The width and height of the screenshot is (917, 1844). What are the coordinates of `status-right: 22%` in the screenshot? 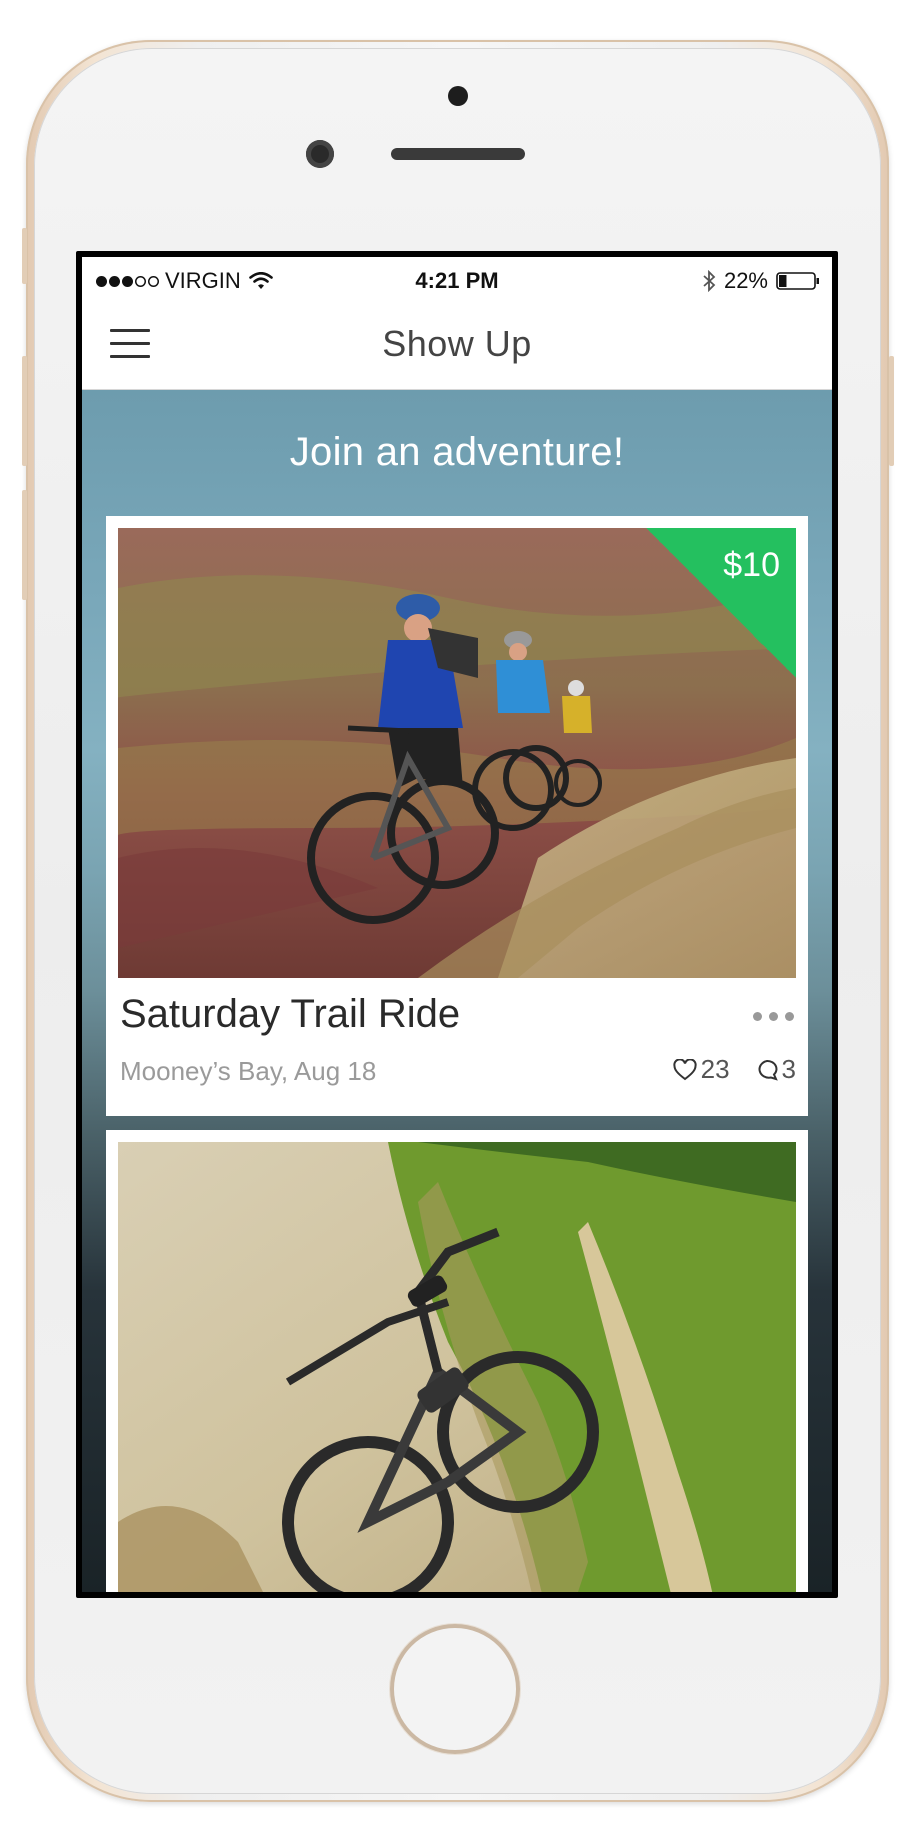 It's located at (761, 281).